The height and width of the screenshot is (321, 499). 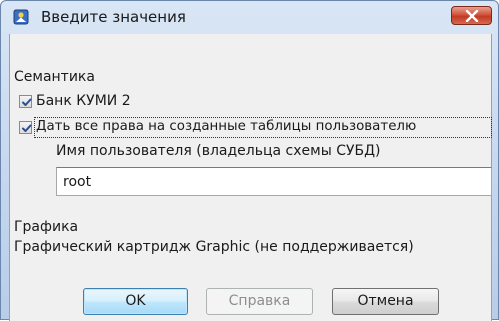 What do you see at coordinates (385, 301) in the screenshot?
I see `cancel-button: Отмена` at bounding box center [385, 301].